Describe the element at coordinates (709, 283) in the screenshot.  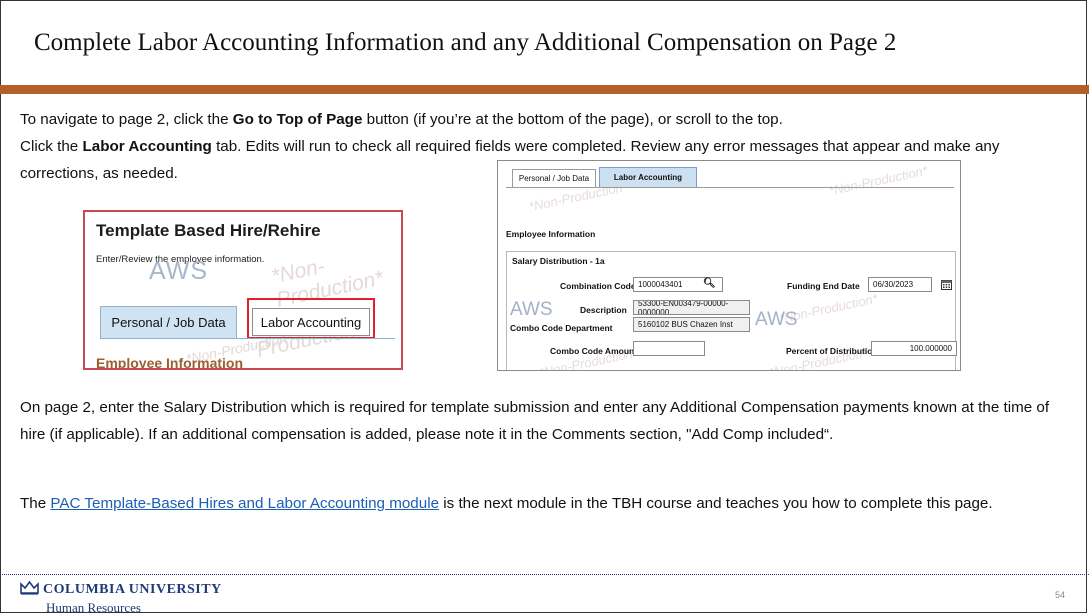
I see `search-icon: 🔍︎` at that location.